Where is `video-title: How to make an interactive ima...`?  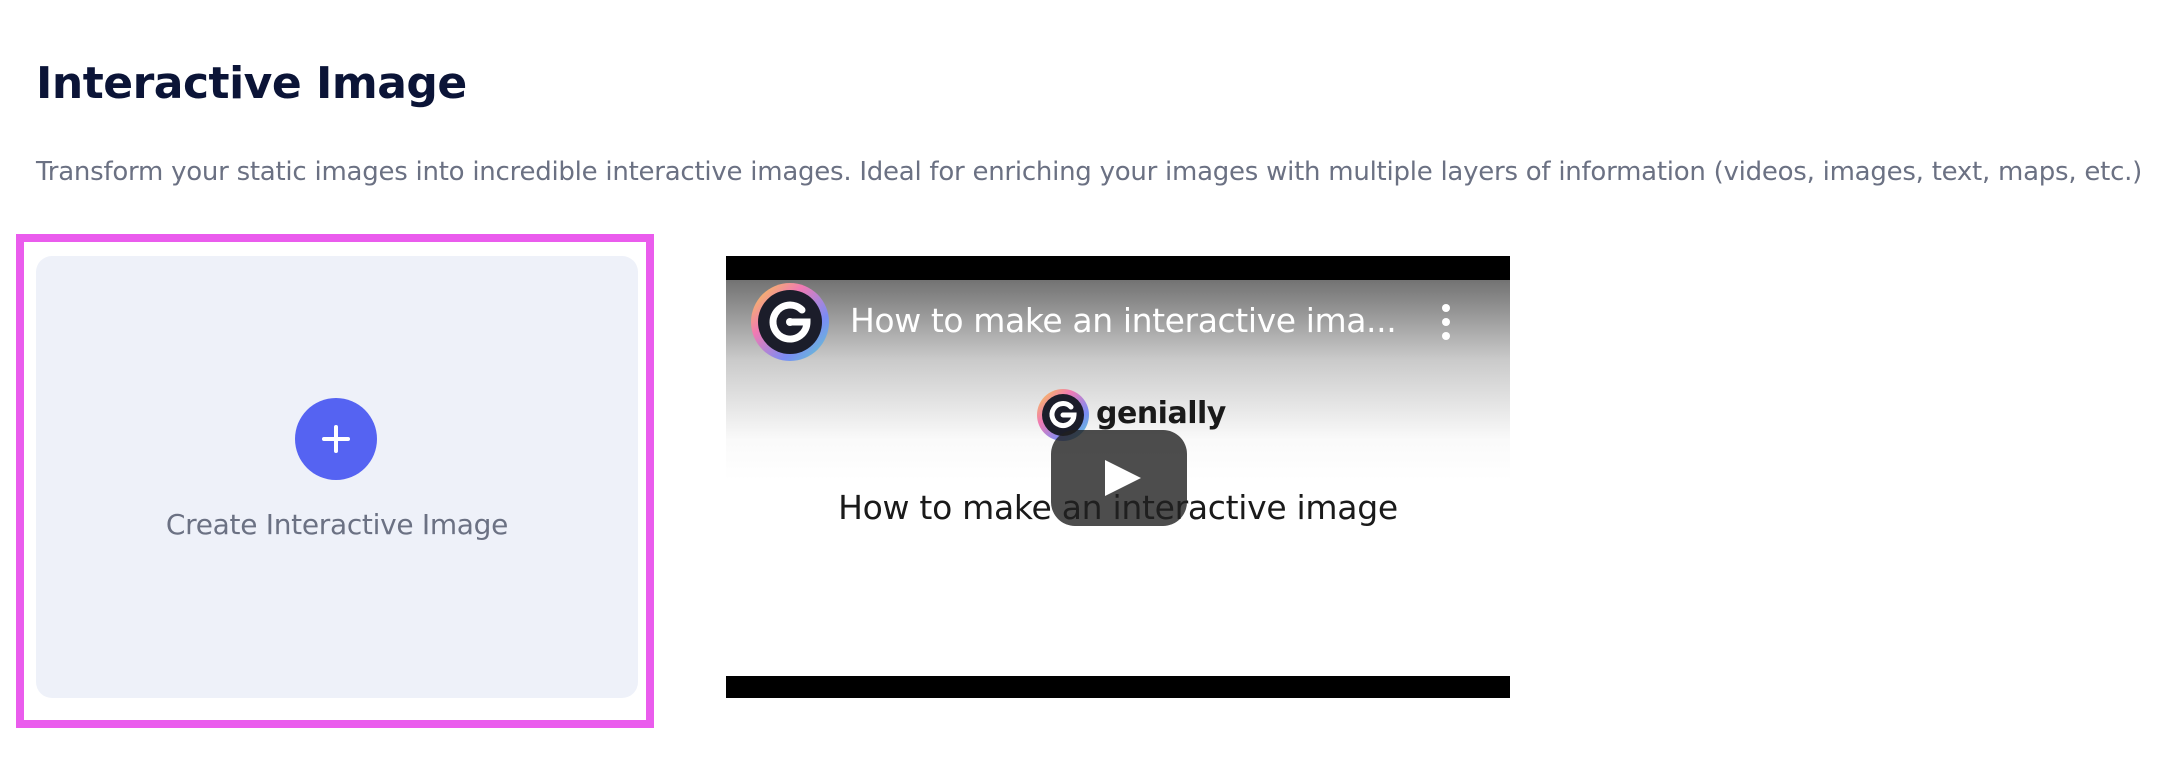 video-title: How to make an interactive ima... is located at coordinates (1130, 321).